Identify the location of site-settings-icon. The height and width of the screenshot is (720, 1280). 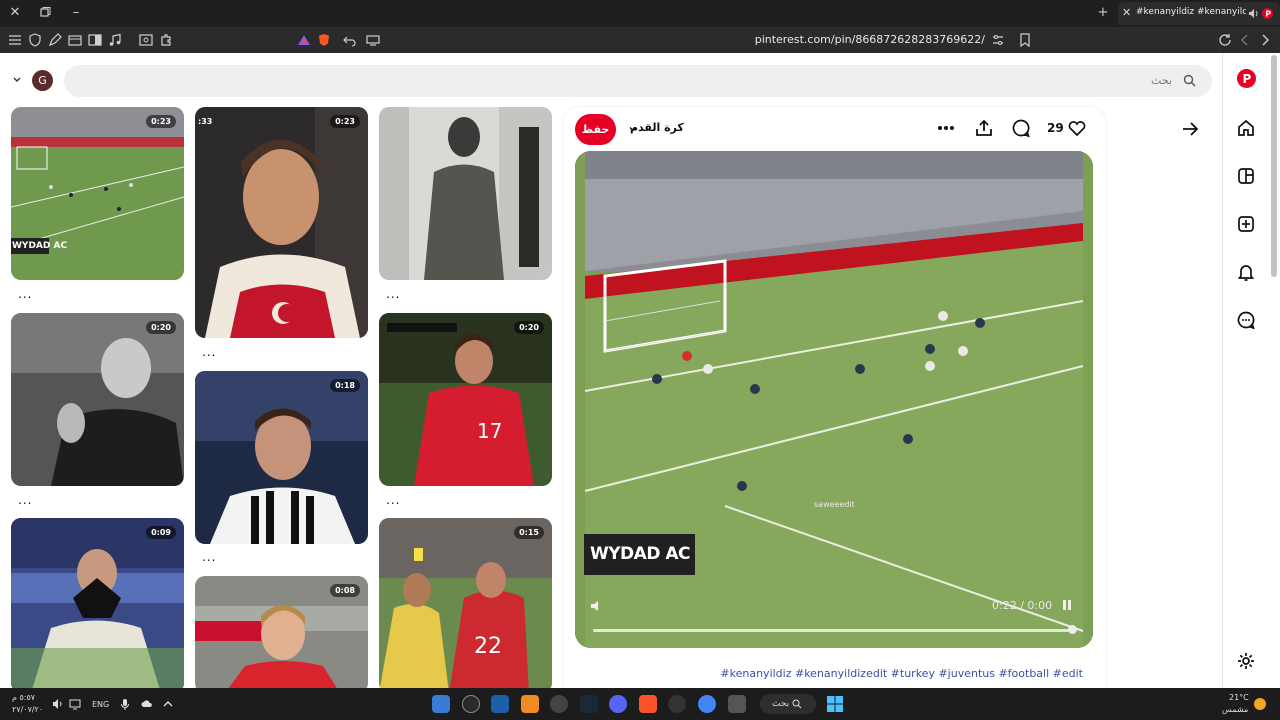
(998, 40).